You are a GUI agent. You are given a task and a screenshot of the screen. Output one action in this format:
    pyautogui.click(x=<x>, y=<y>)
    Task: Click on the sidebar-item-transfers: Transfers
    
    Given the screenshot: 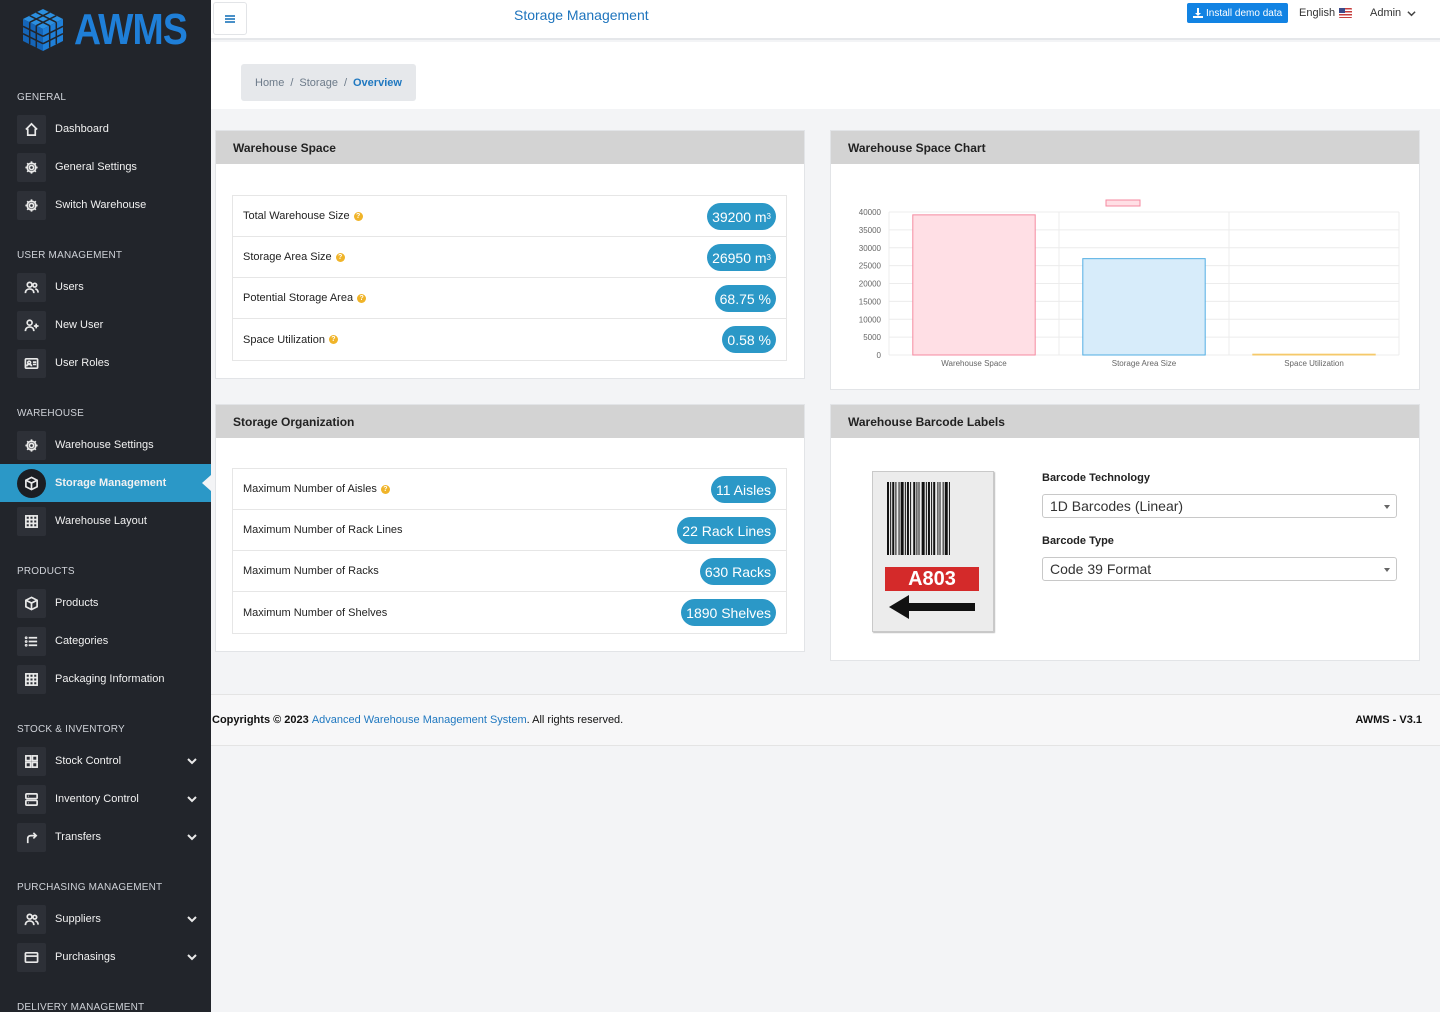 What is the action you would take?
    pyautogui.click(x=105, y=837)
    